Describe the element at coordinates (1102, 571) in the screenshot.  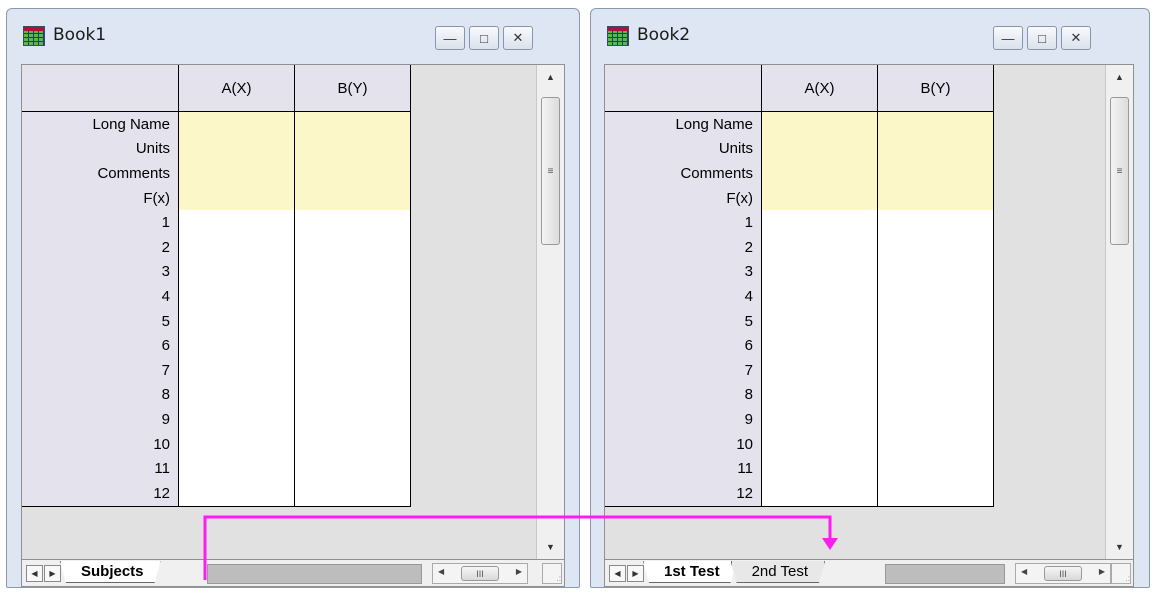
I see `scroll-right-arrow-icon: ▶` at that location.